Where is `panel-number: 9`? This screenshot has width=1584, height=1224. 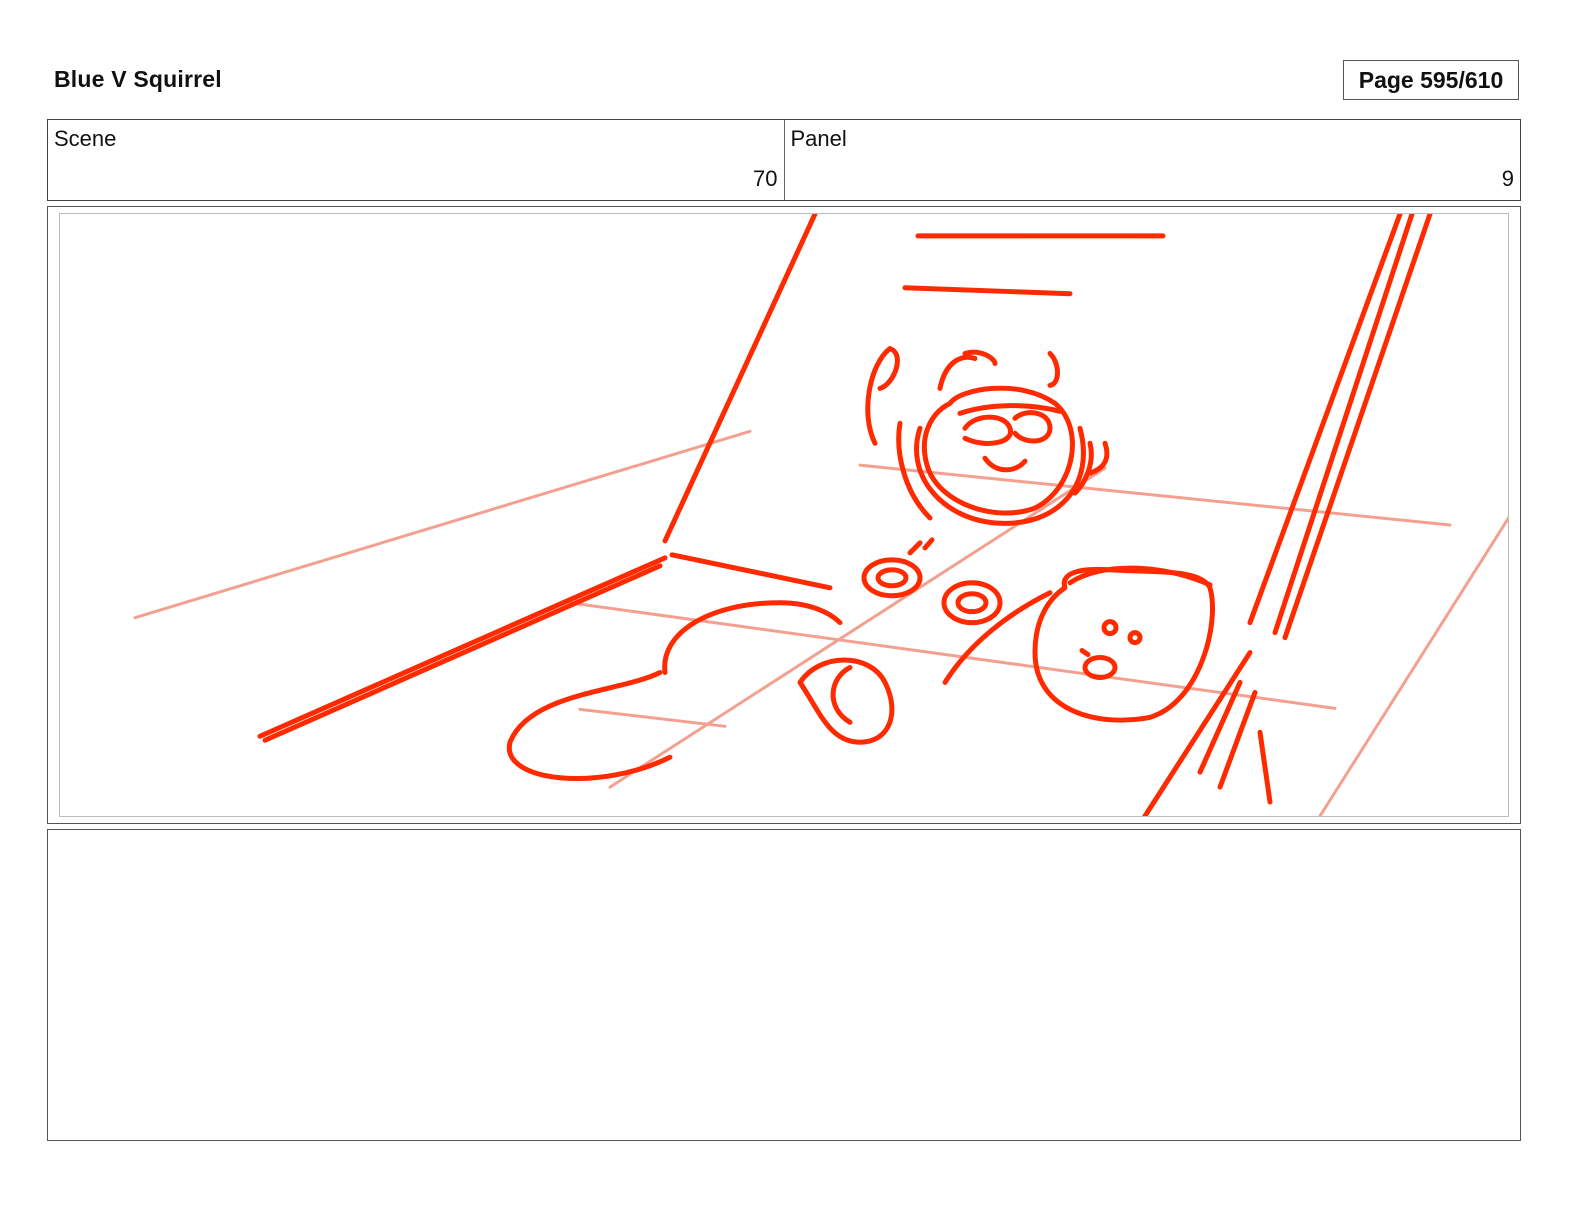
panel-number: 9 is located at coordinates (1507, 178).